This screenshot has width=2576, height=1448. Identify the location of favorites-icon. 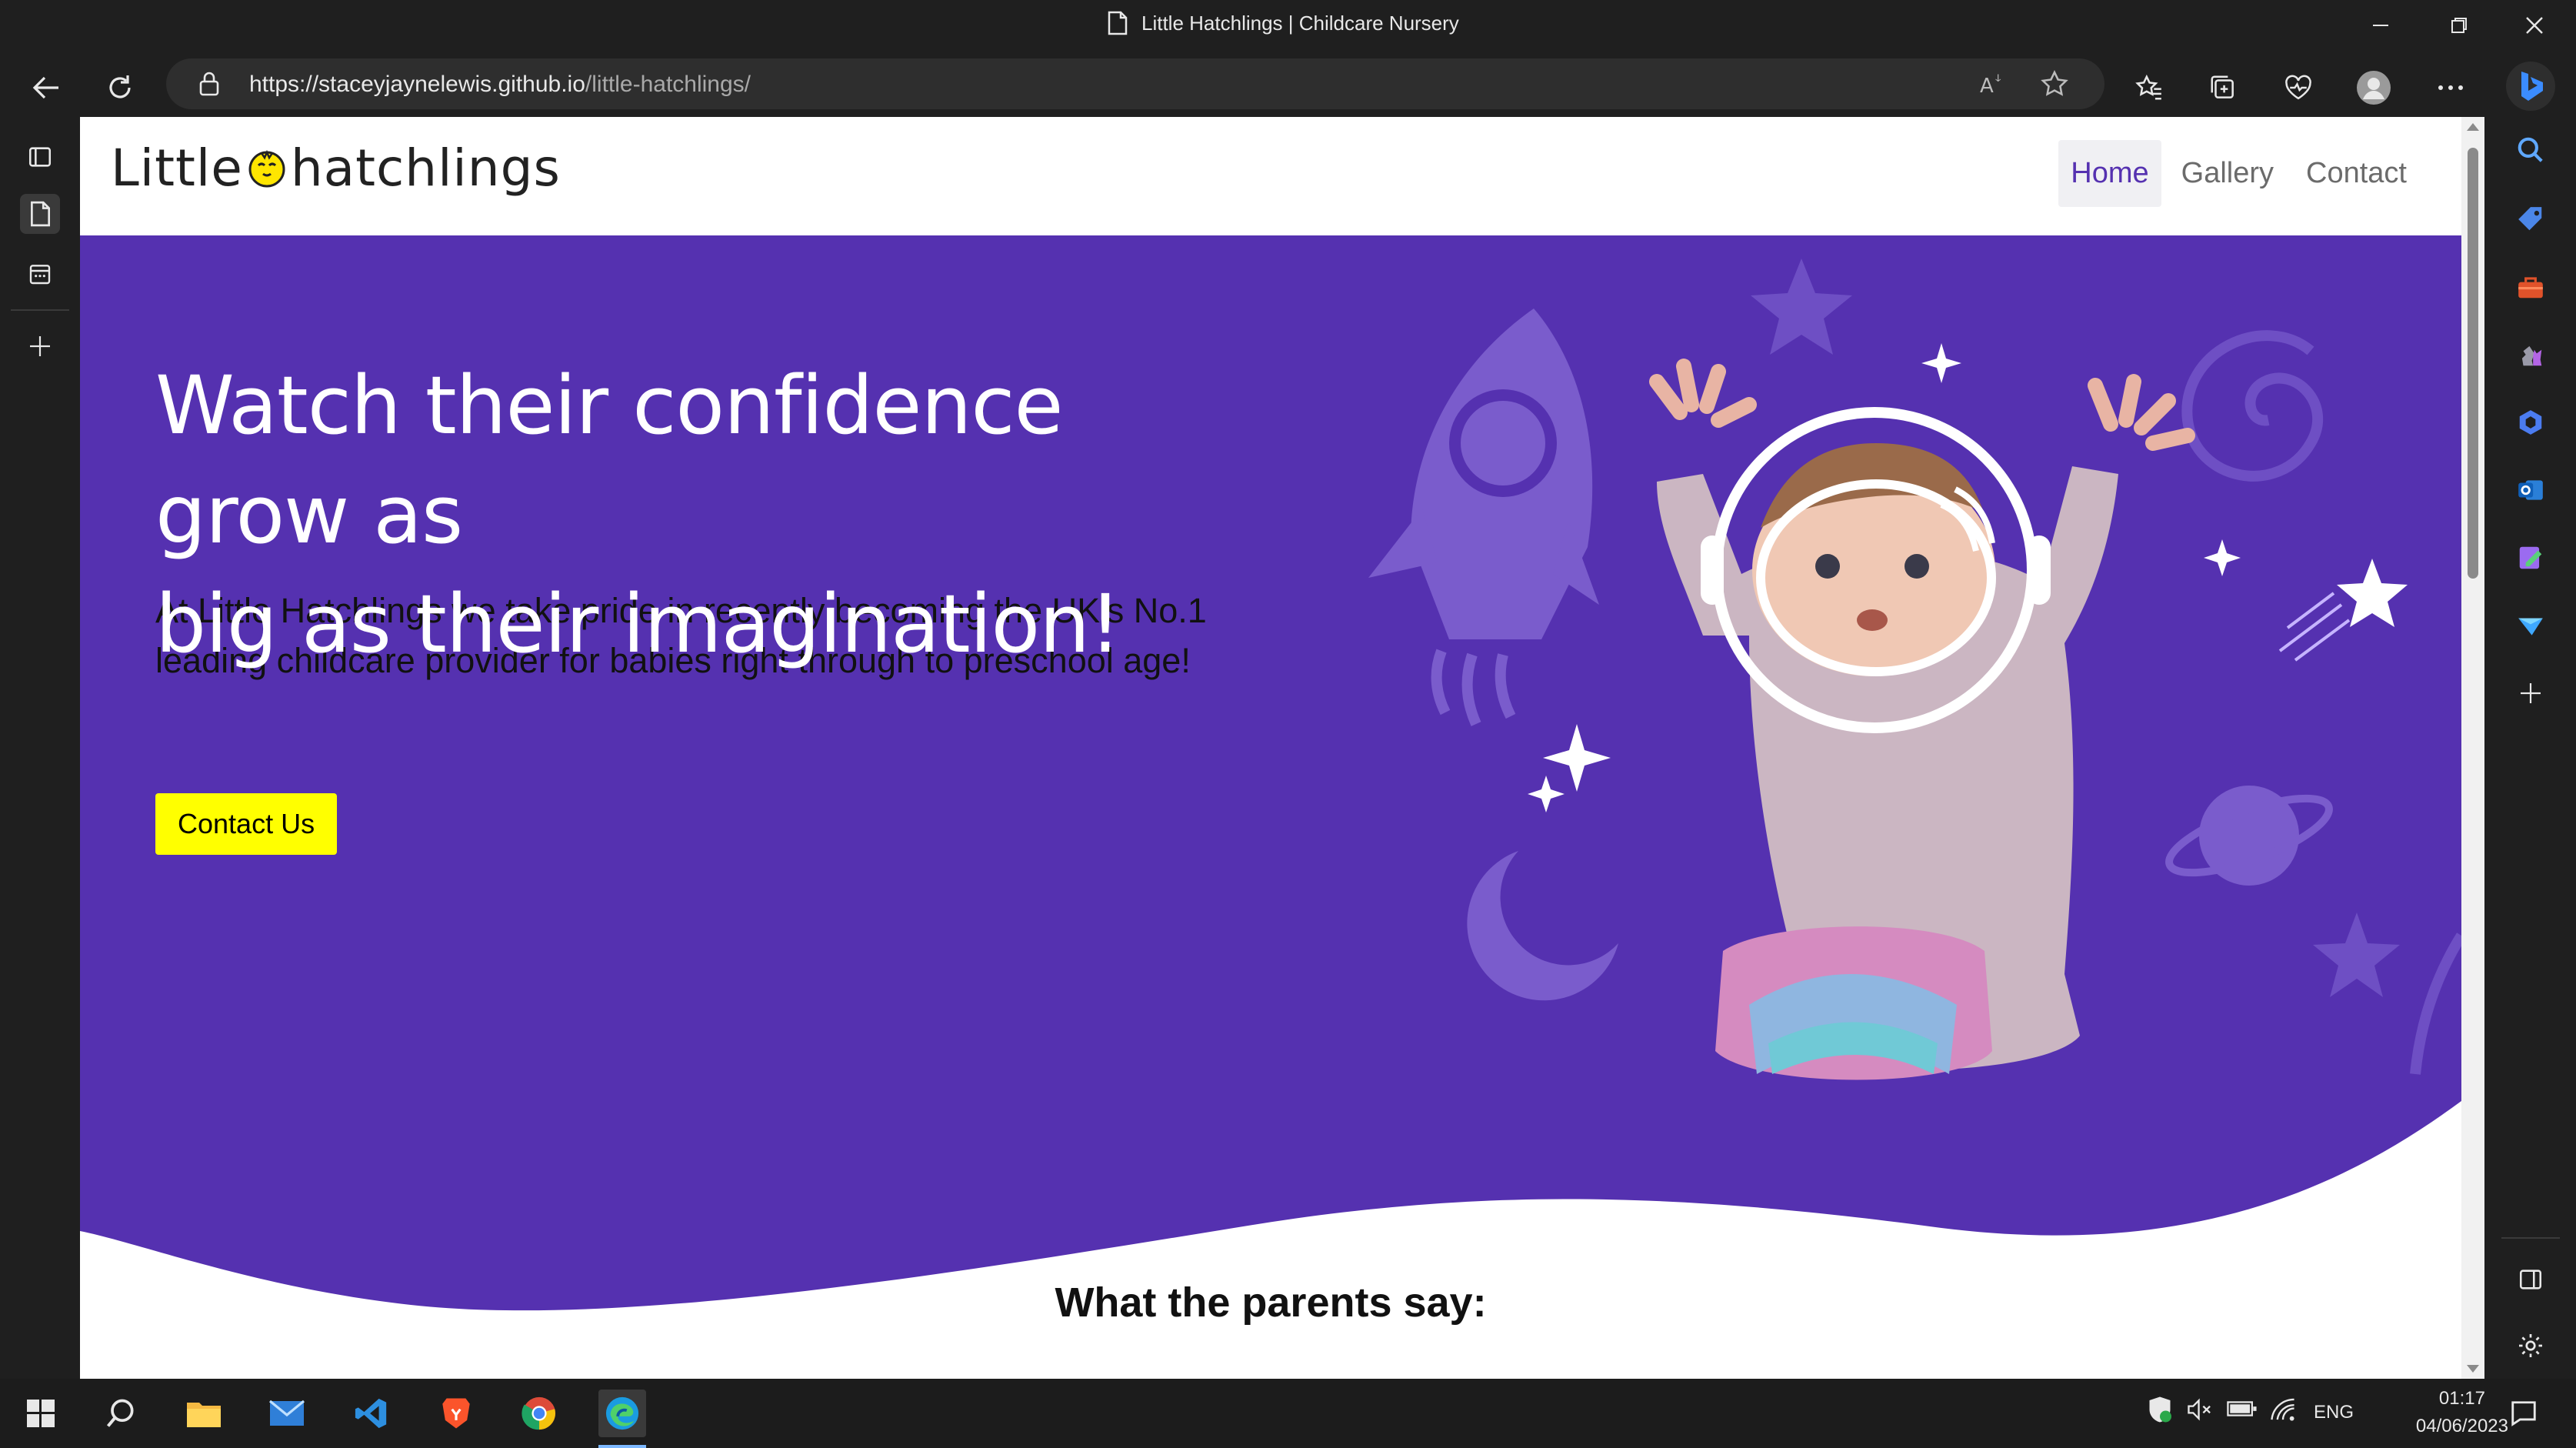
(2148, 87).